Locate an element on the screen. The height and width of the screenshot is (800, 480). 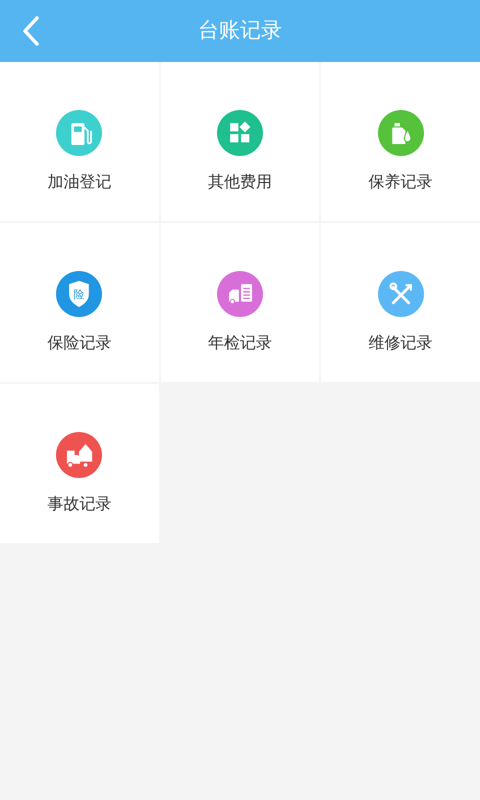
menu-tile: 年检记录 is located at coordinates (240, 302).